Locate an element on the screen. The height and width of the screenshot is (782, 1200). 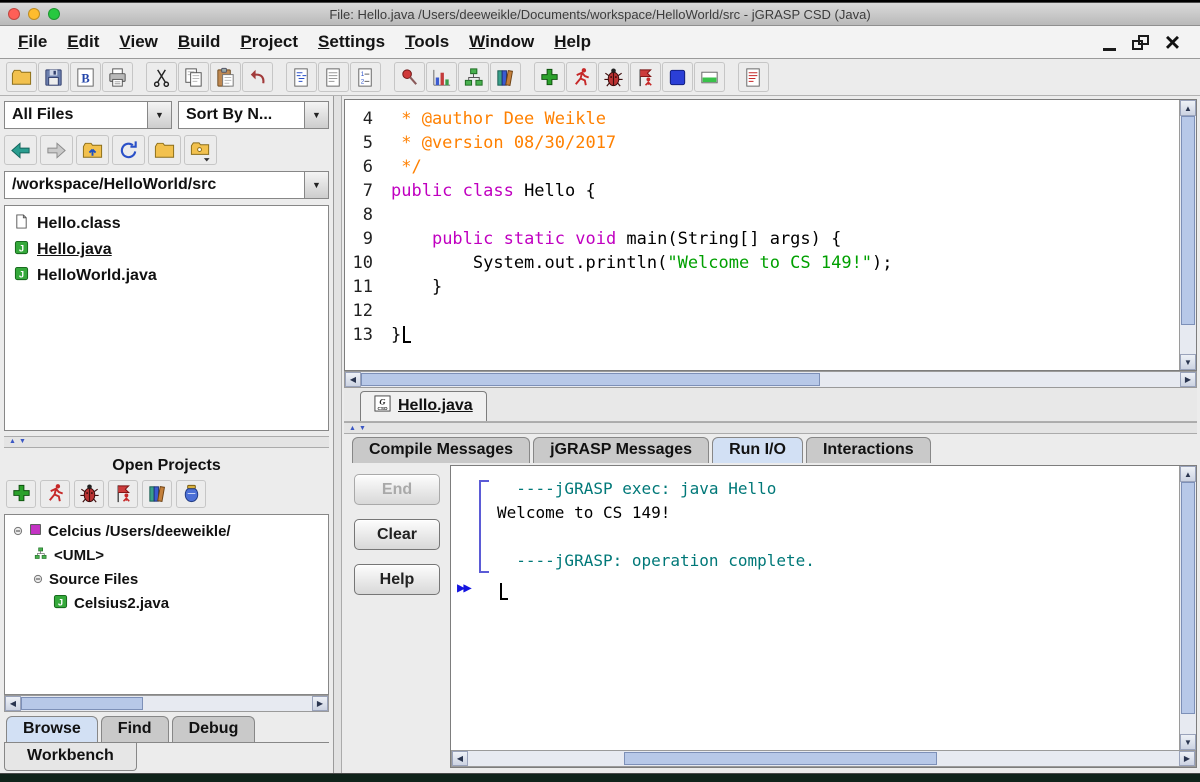
tab-interactions: Interactions is located at coordinates (868, 450).